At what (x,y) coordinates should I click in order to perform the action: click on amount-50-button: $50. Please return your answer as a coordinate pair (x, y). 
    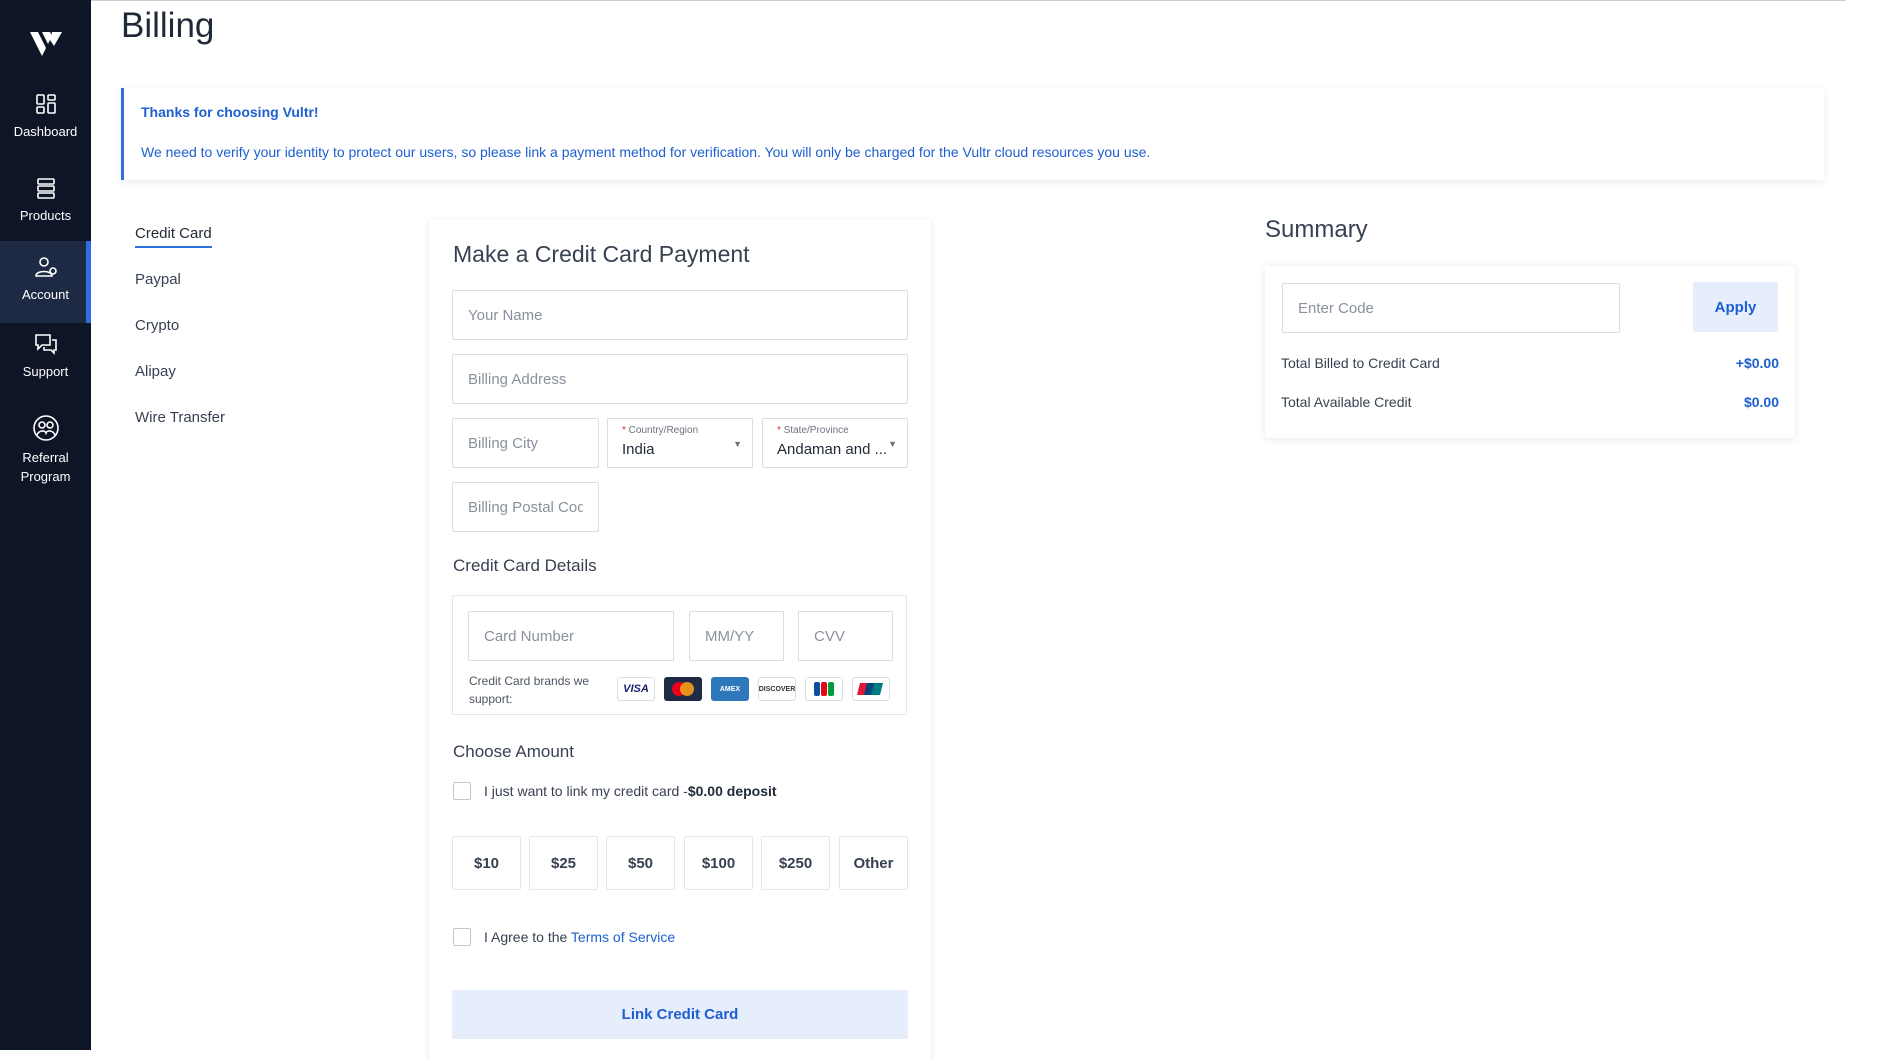
    Looking at the image, I should click on (640, 863).